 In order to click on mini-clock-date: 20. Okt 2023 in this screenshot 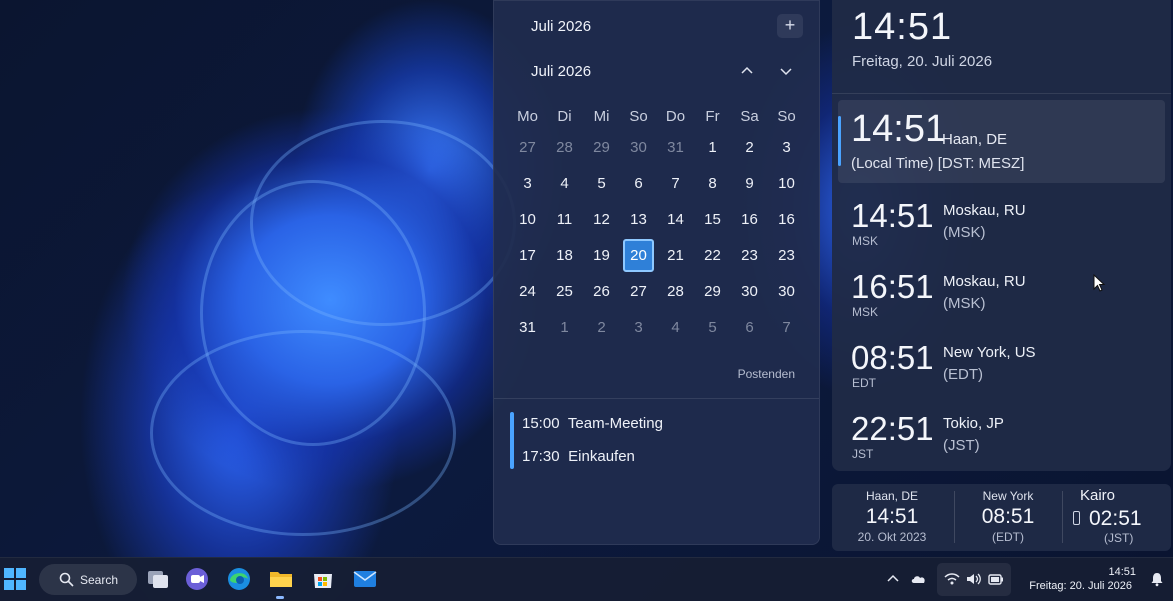, I will do `click(892, 537)`.